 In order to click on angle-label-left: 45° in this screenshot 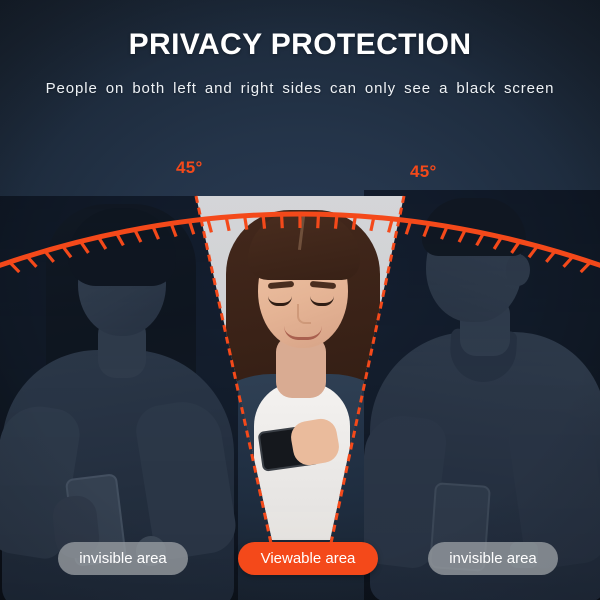, I will do `click(189, 167)`.